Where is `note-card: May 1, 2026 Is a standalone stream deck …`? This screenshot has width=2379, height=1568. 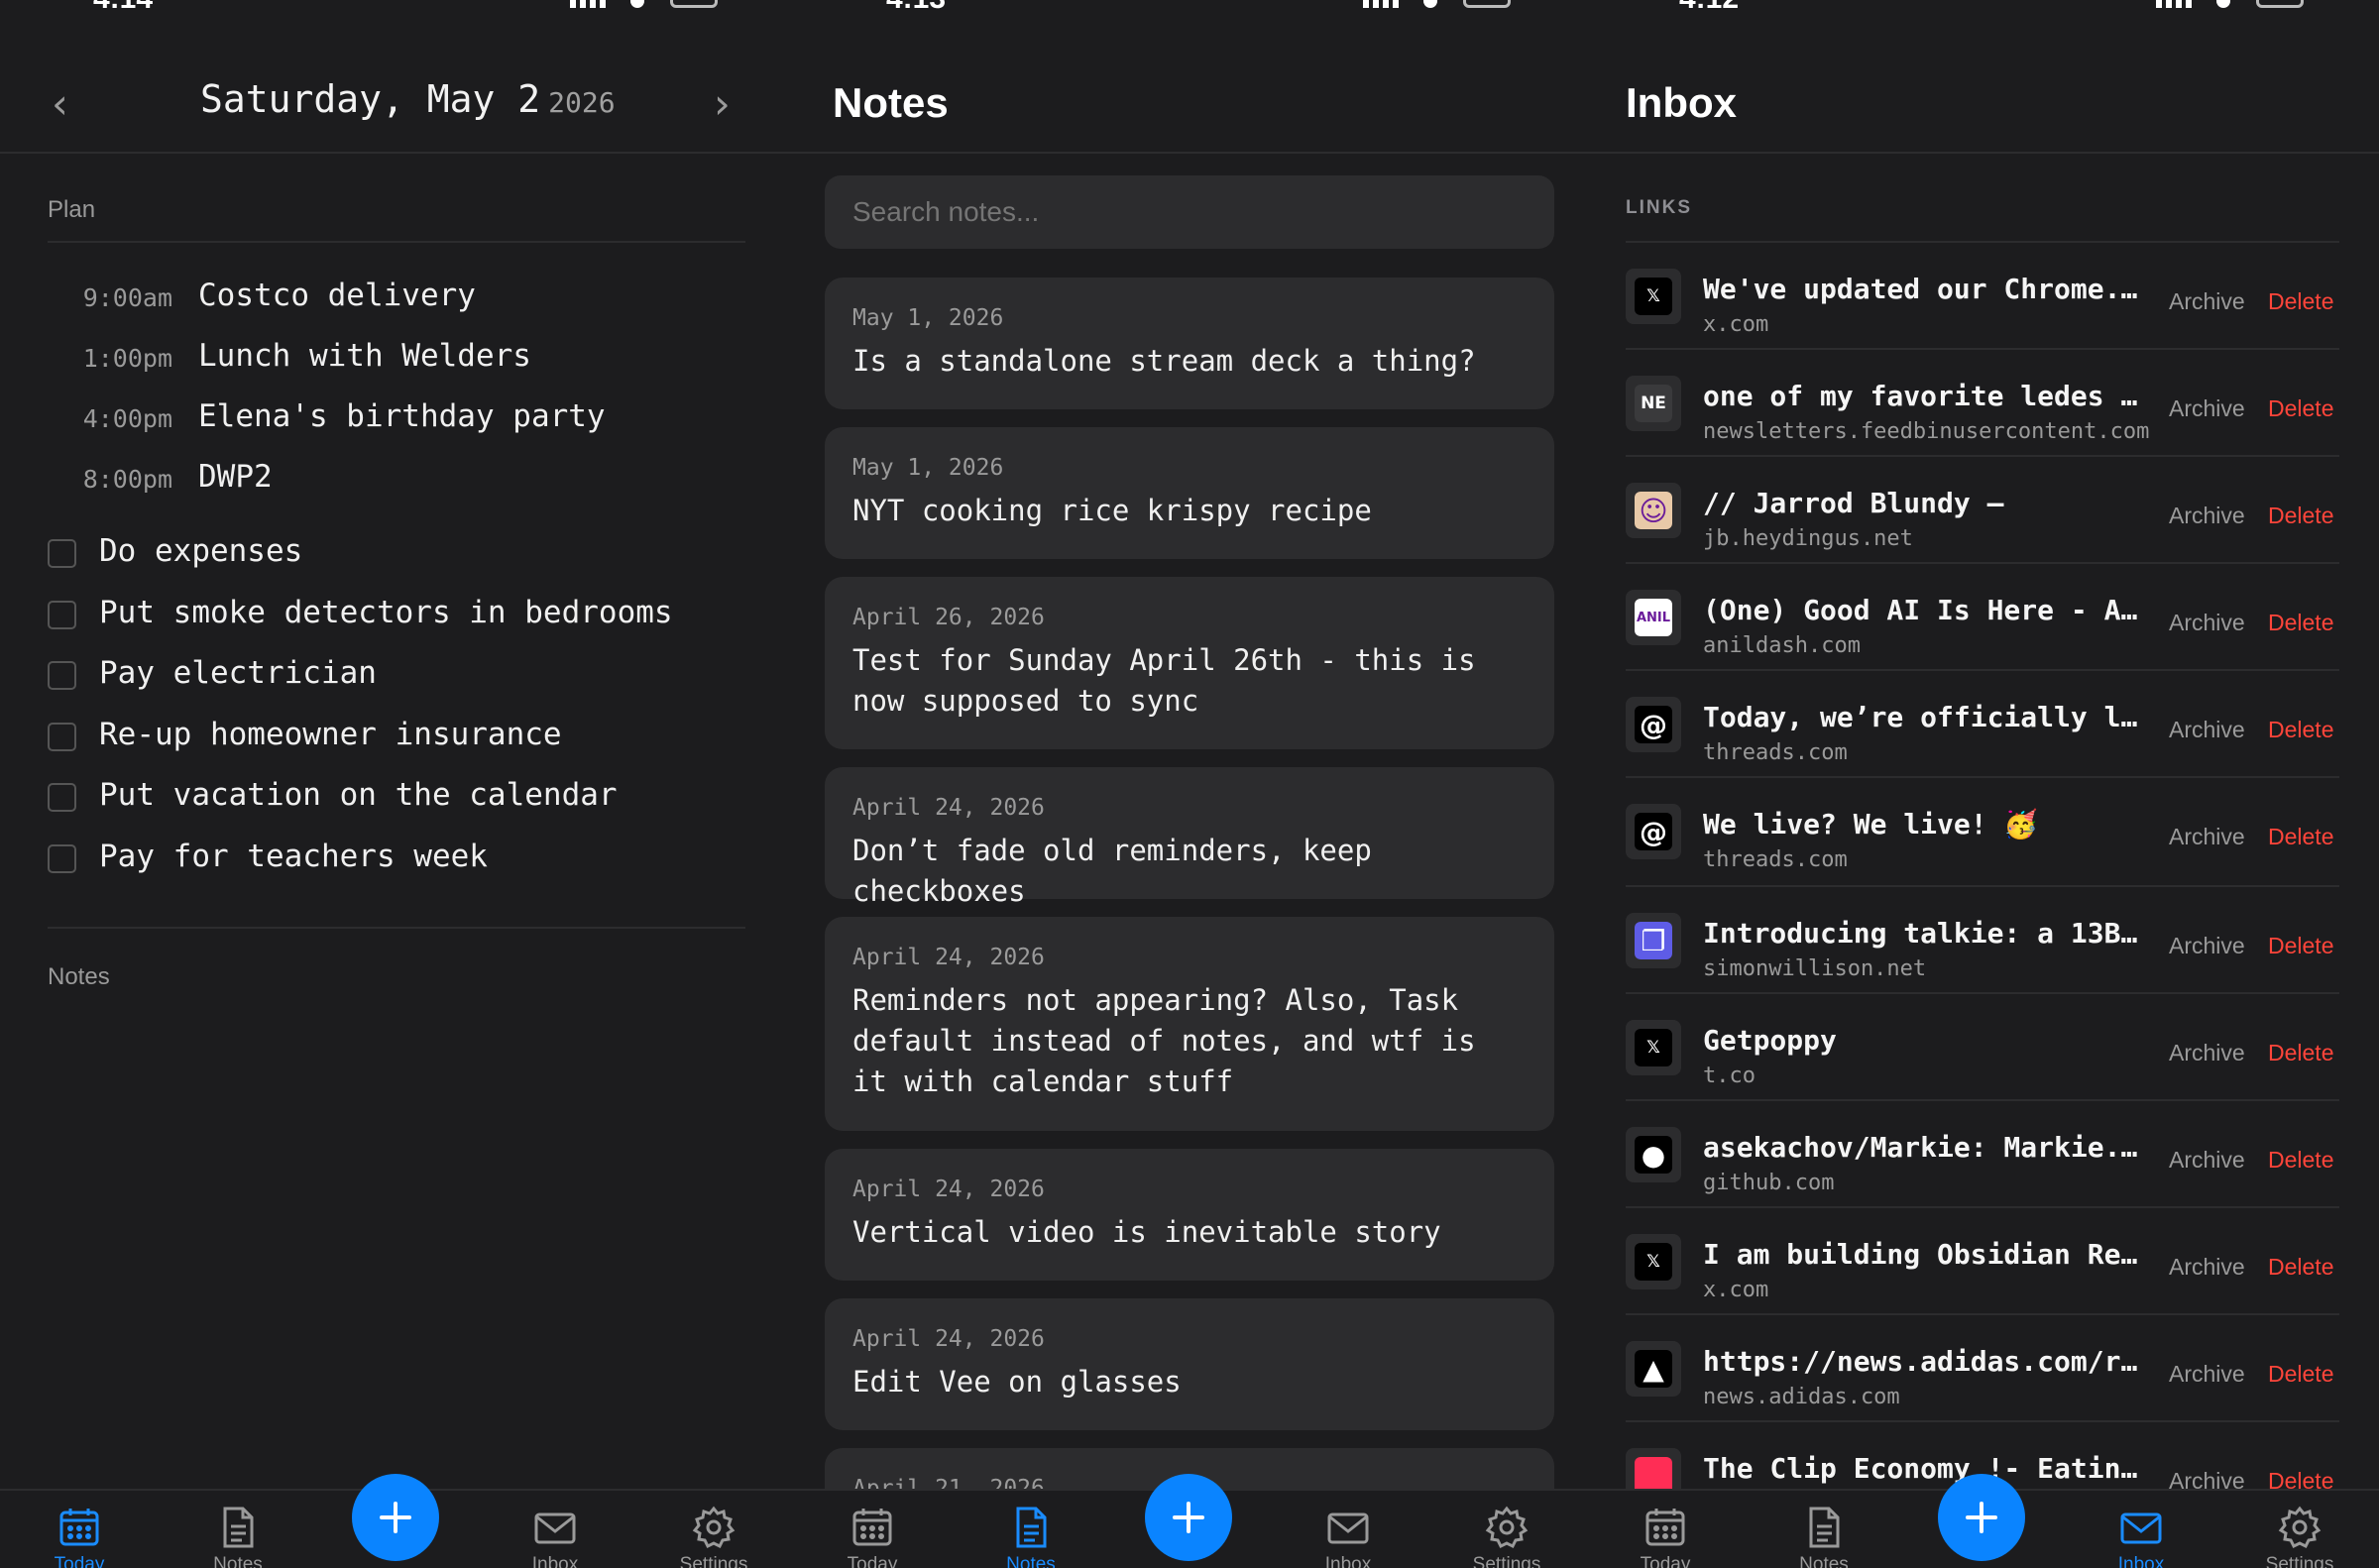 note-card: May 1, 2026 Is a standalone stream deck … is located at coordinates (1189, 343).